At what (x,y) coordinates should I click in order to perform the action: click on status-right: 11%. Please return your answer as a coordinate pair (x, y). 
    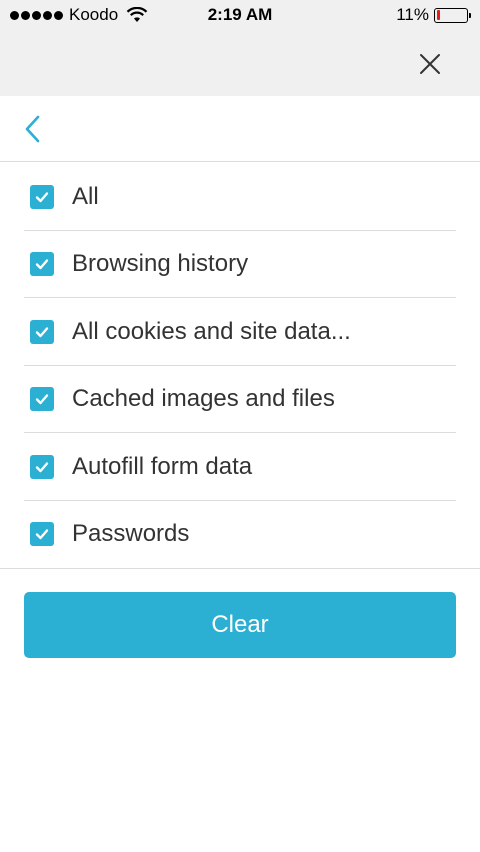
    Looking at the image, I should click on (433, 15).